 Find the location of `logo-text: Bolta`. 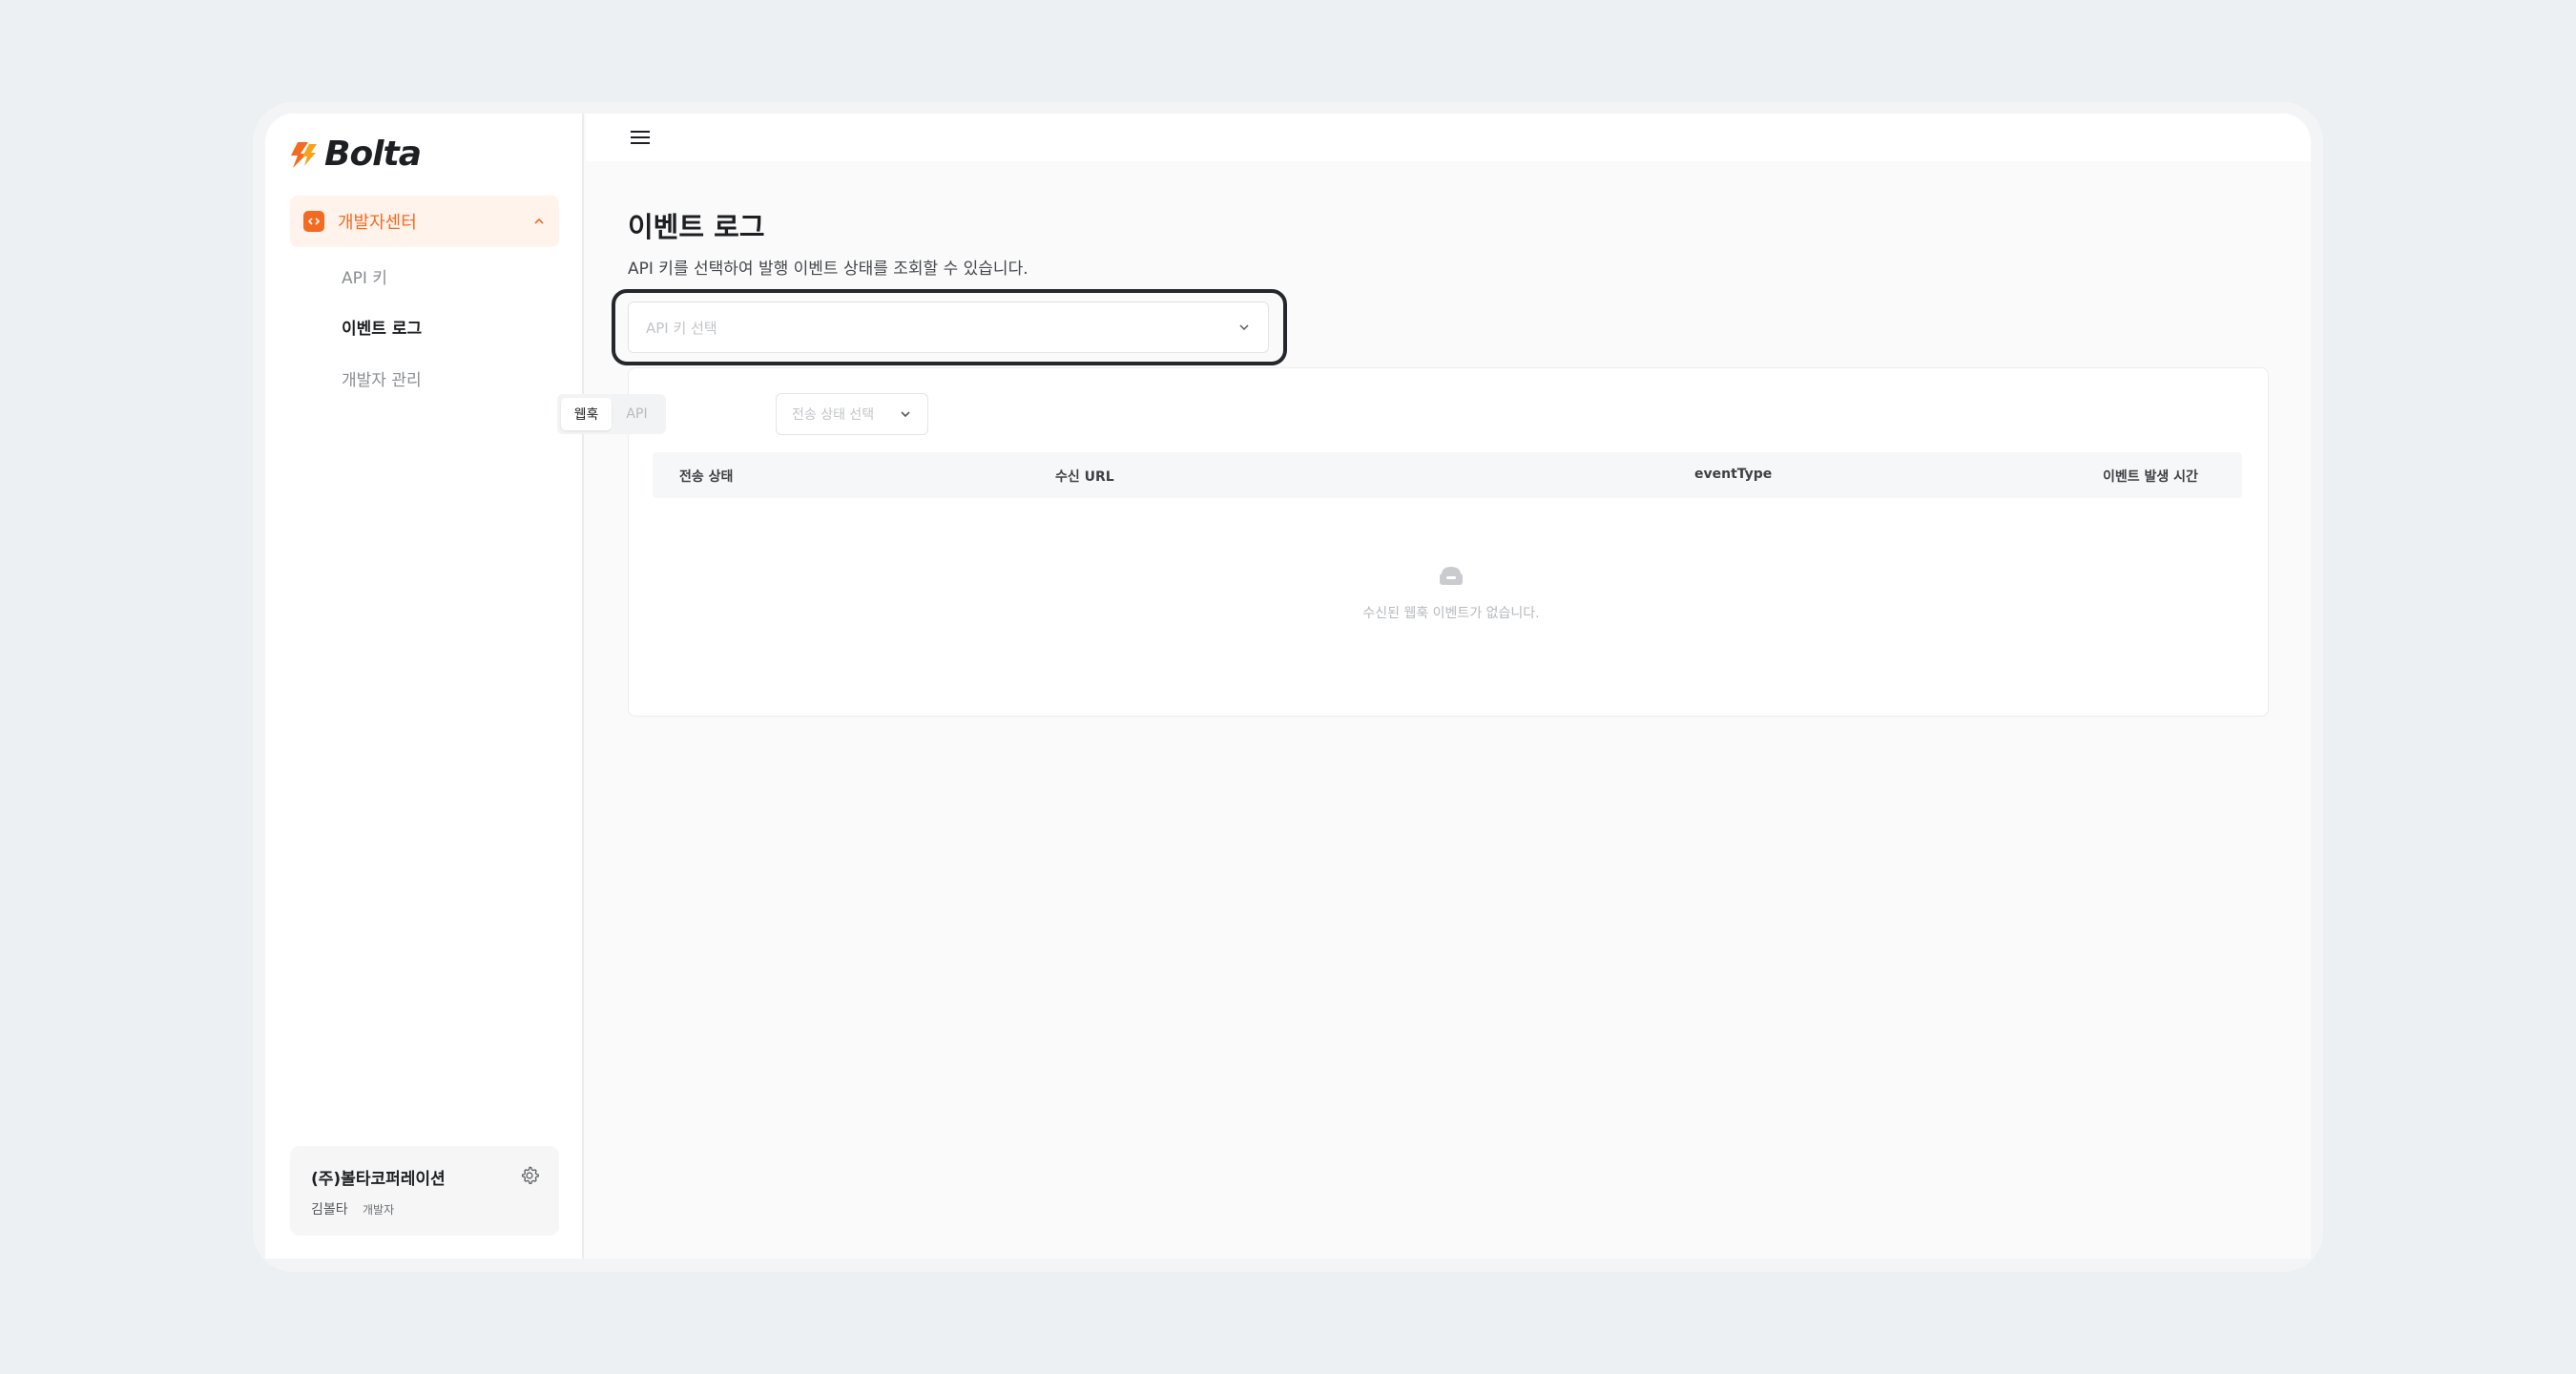

logo-text: Bolta is located at coordinates (373, 154).